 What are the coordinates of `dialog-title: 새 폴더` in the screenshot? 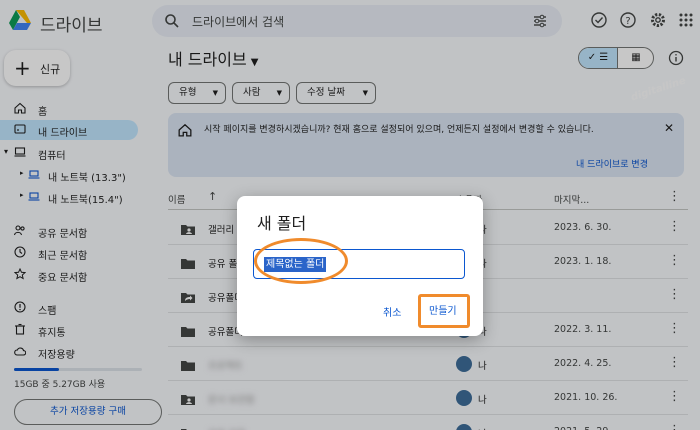 It's located at (282, 223).